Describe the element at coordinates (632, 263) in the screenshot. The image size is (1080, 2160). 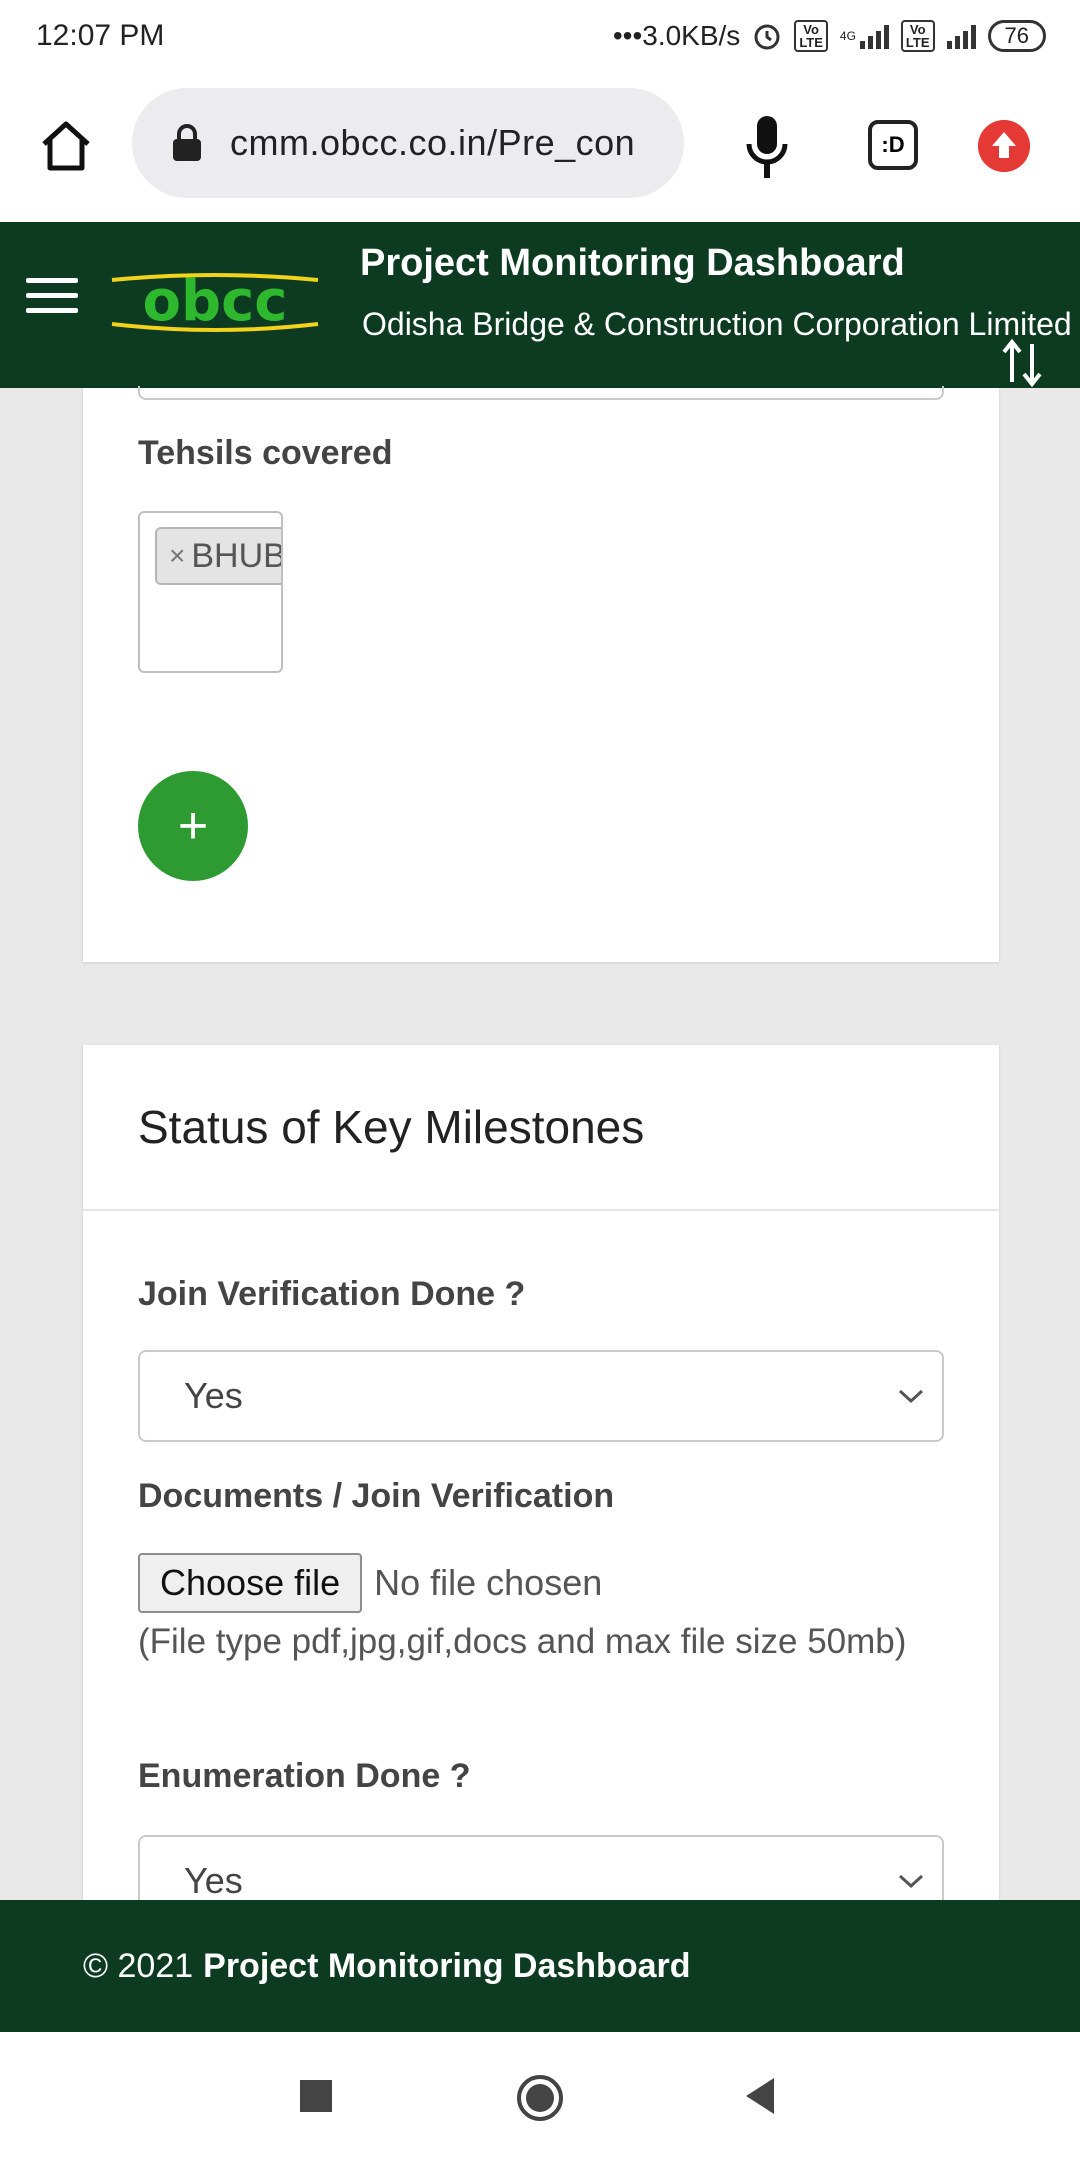
I see `header-title: Project Monitoring Dashboard` at that location.